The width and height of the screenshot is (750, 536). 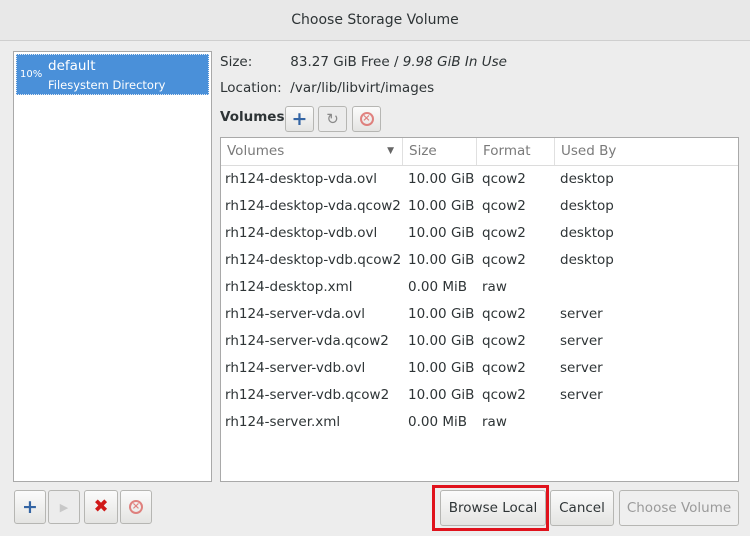 What do you see at coordinates (582, 508) in the screenshot?
I see `cancel-button: Cancel` at bounding box center [582, 508].